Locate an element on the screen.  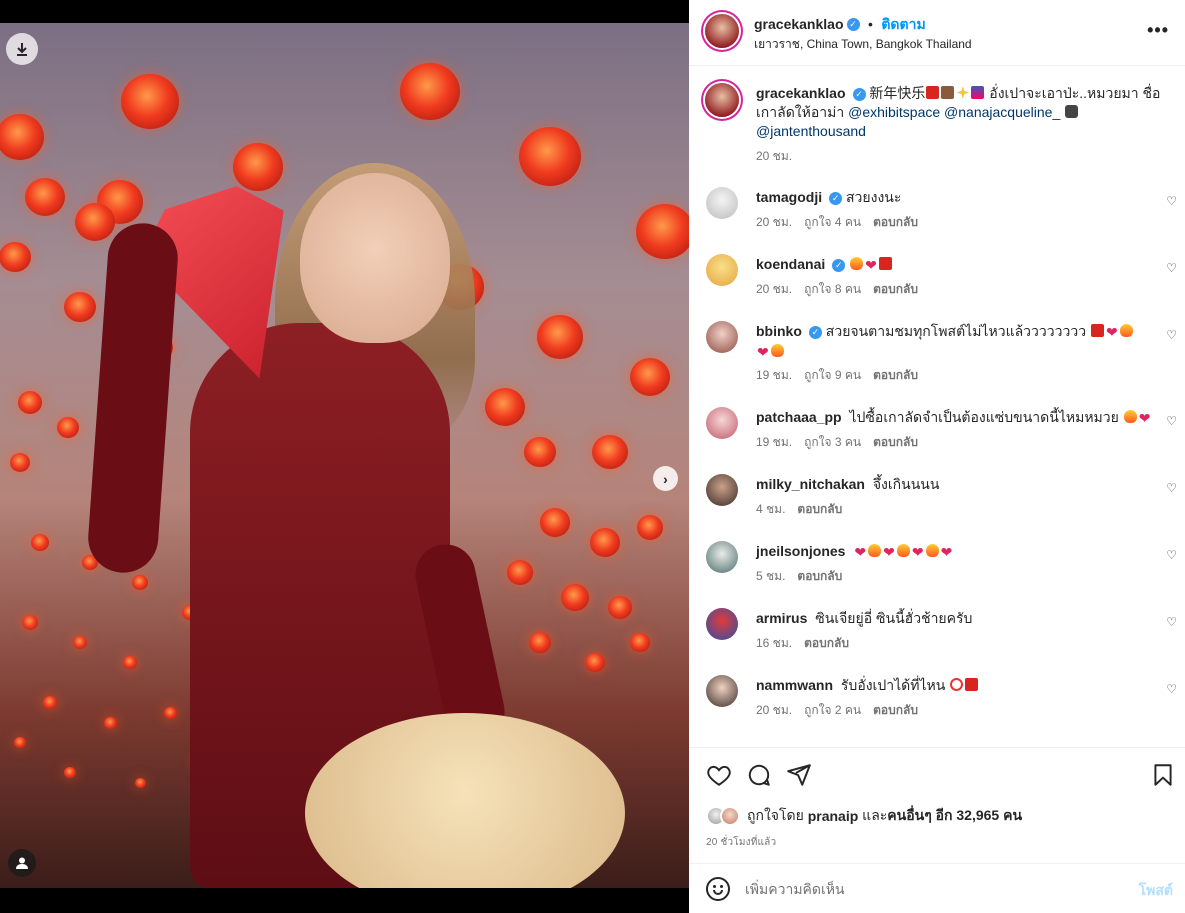
comment-text: รับอั่งเปาได้ที่ไหน is located at coordinates (893, 685).